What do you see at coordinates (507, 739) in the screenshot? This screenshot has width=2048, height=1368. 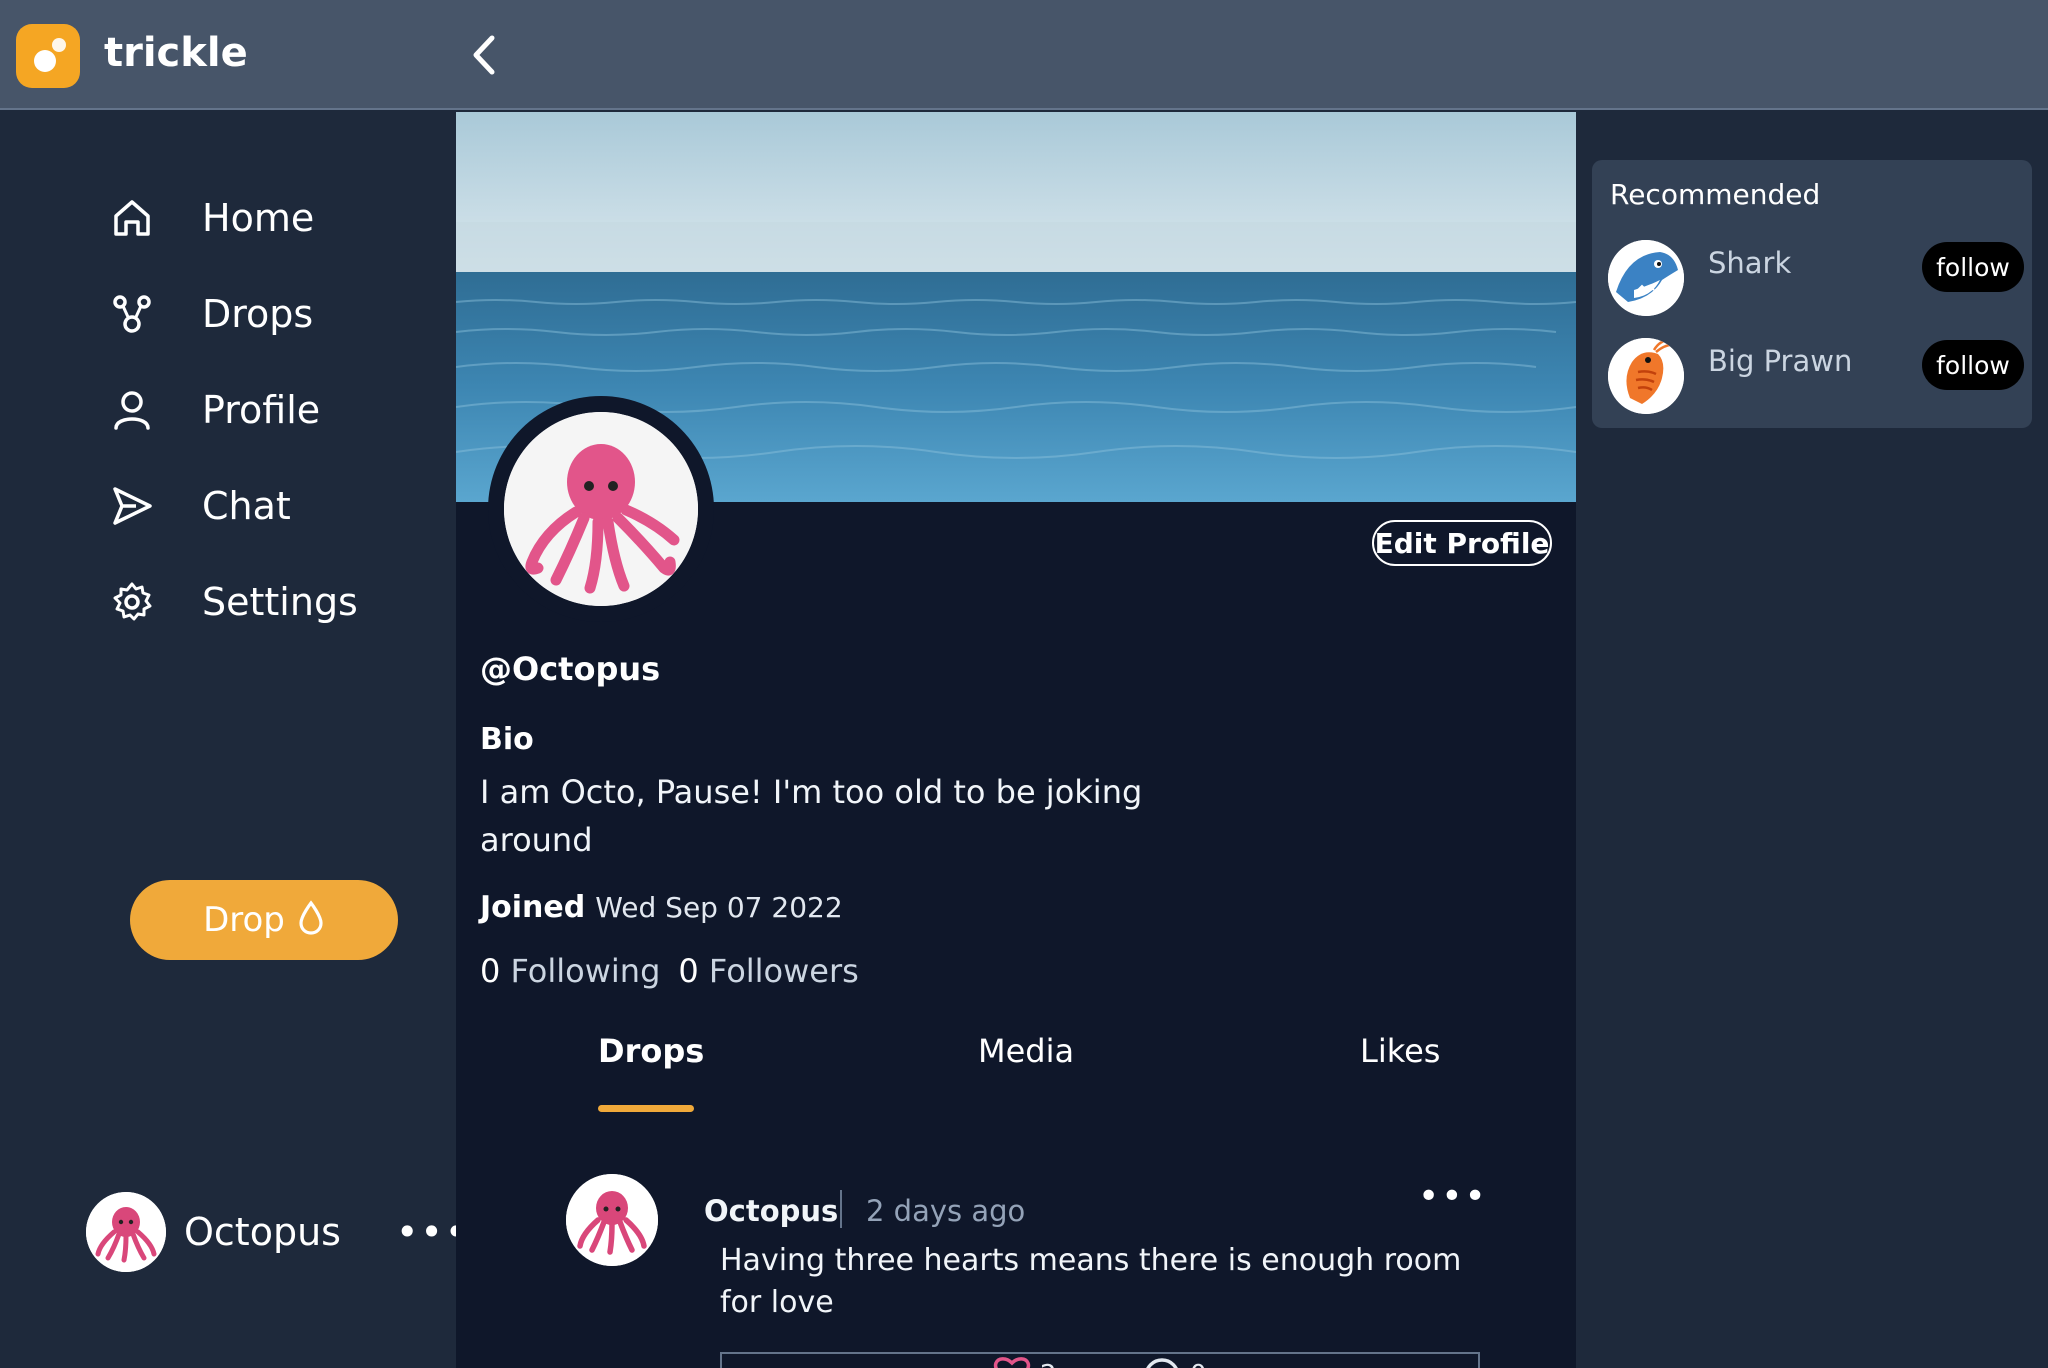 I see `bio-label: Bio` at bounding box center [507, 739].